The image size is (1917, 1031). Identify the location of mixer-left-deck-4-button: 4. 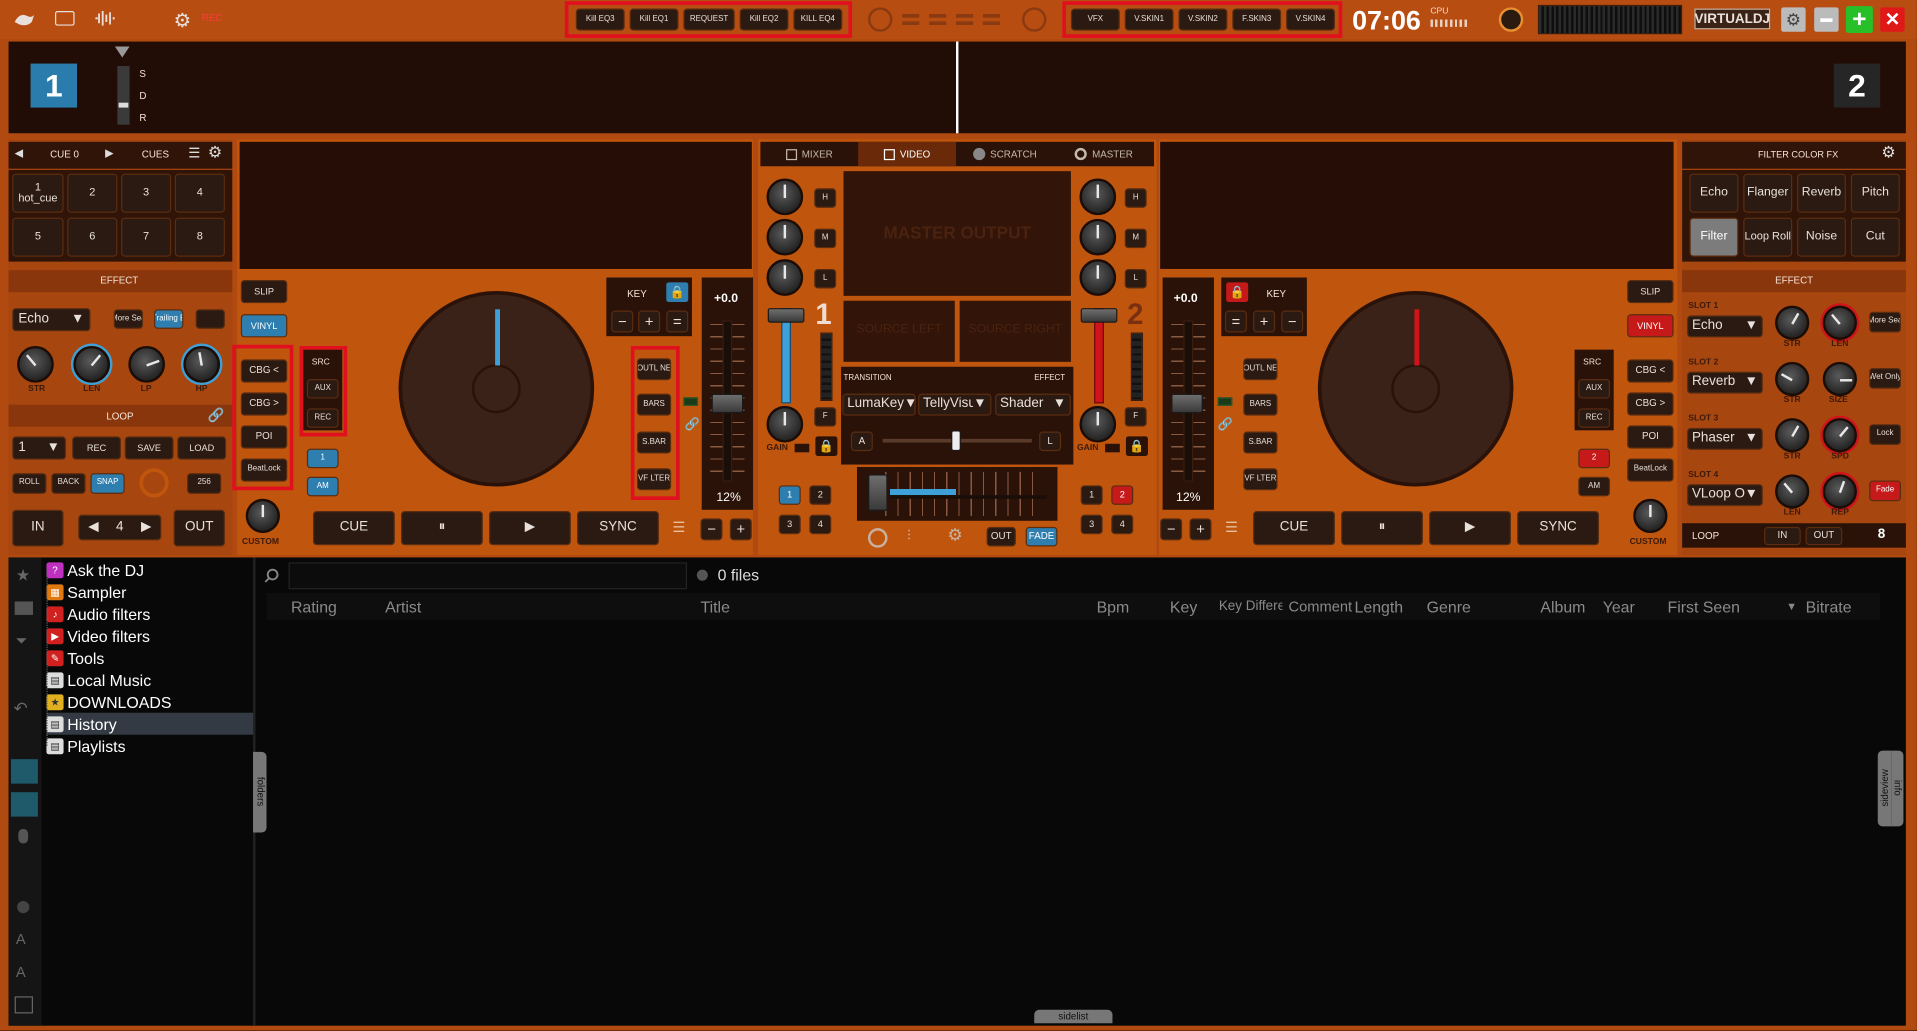
(820, 524).